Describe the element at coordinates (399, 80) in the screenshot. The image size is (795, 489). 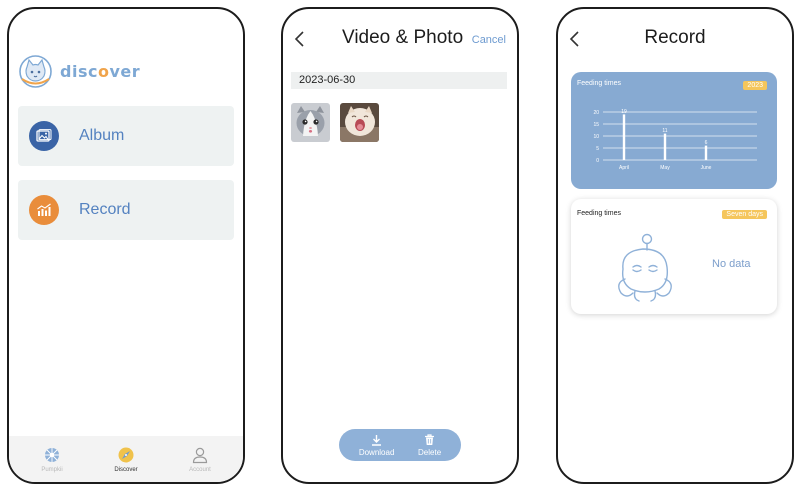
I see `date-header: 2023-06-30` at that location.